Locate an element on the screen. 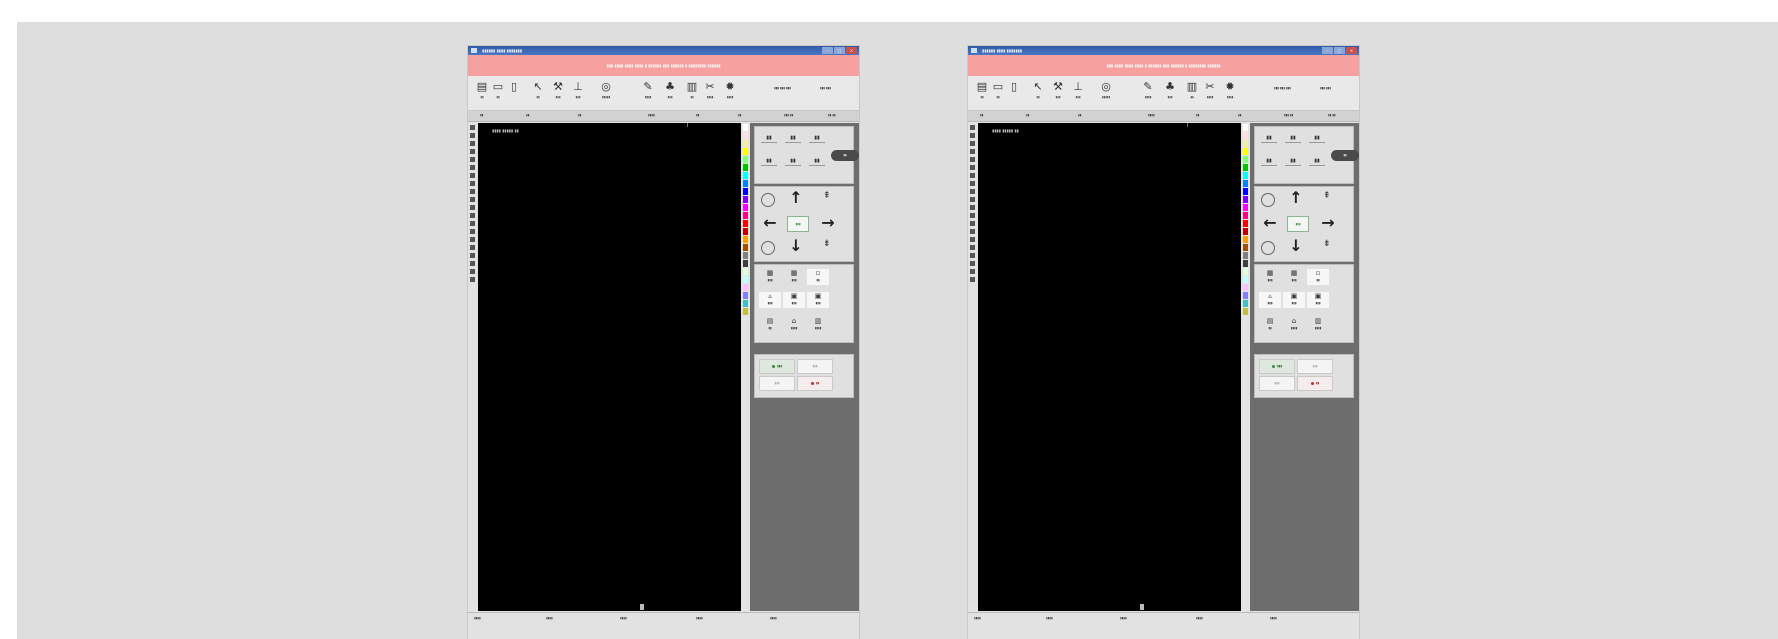 The width and height of the screenshot is (1778, 639). mode-tile: ▣ ▮▮▮ is located at coordinates (1318, 300).